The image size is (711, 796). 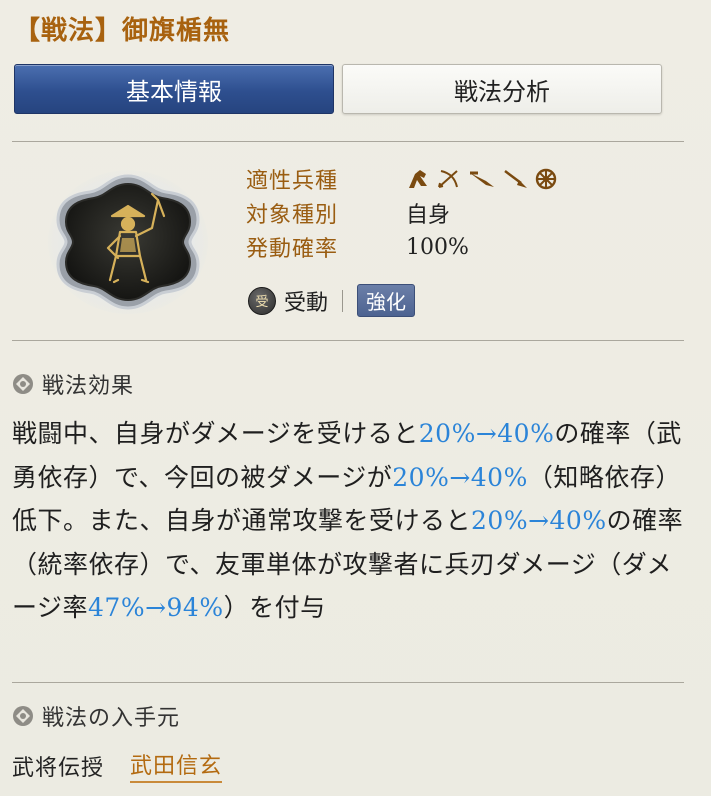 What do you see at coordinates (306, 303) in the screenshot?
I see `passive-label: 受動` at bounding box center [306, 303].